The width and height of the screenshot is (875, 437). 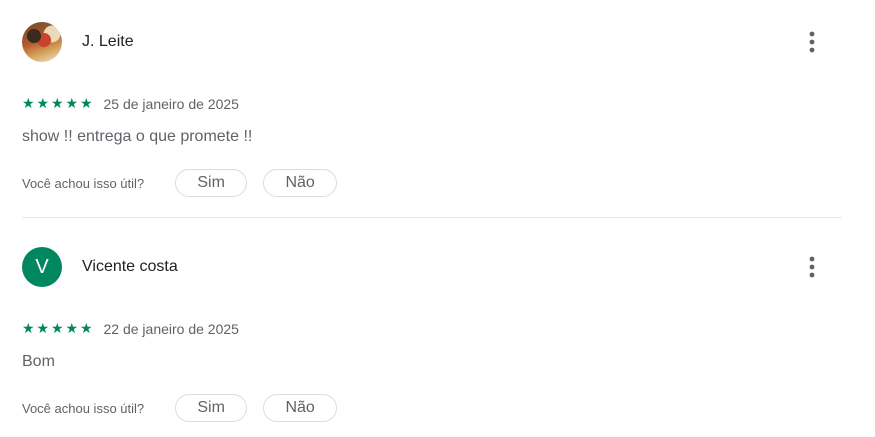 I want to click on review-divider, so click(x=432, y=217).